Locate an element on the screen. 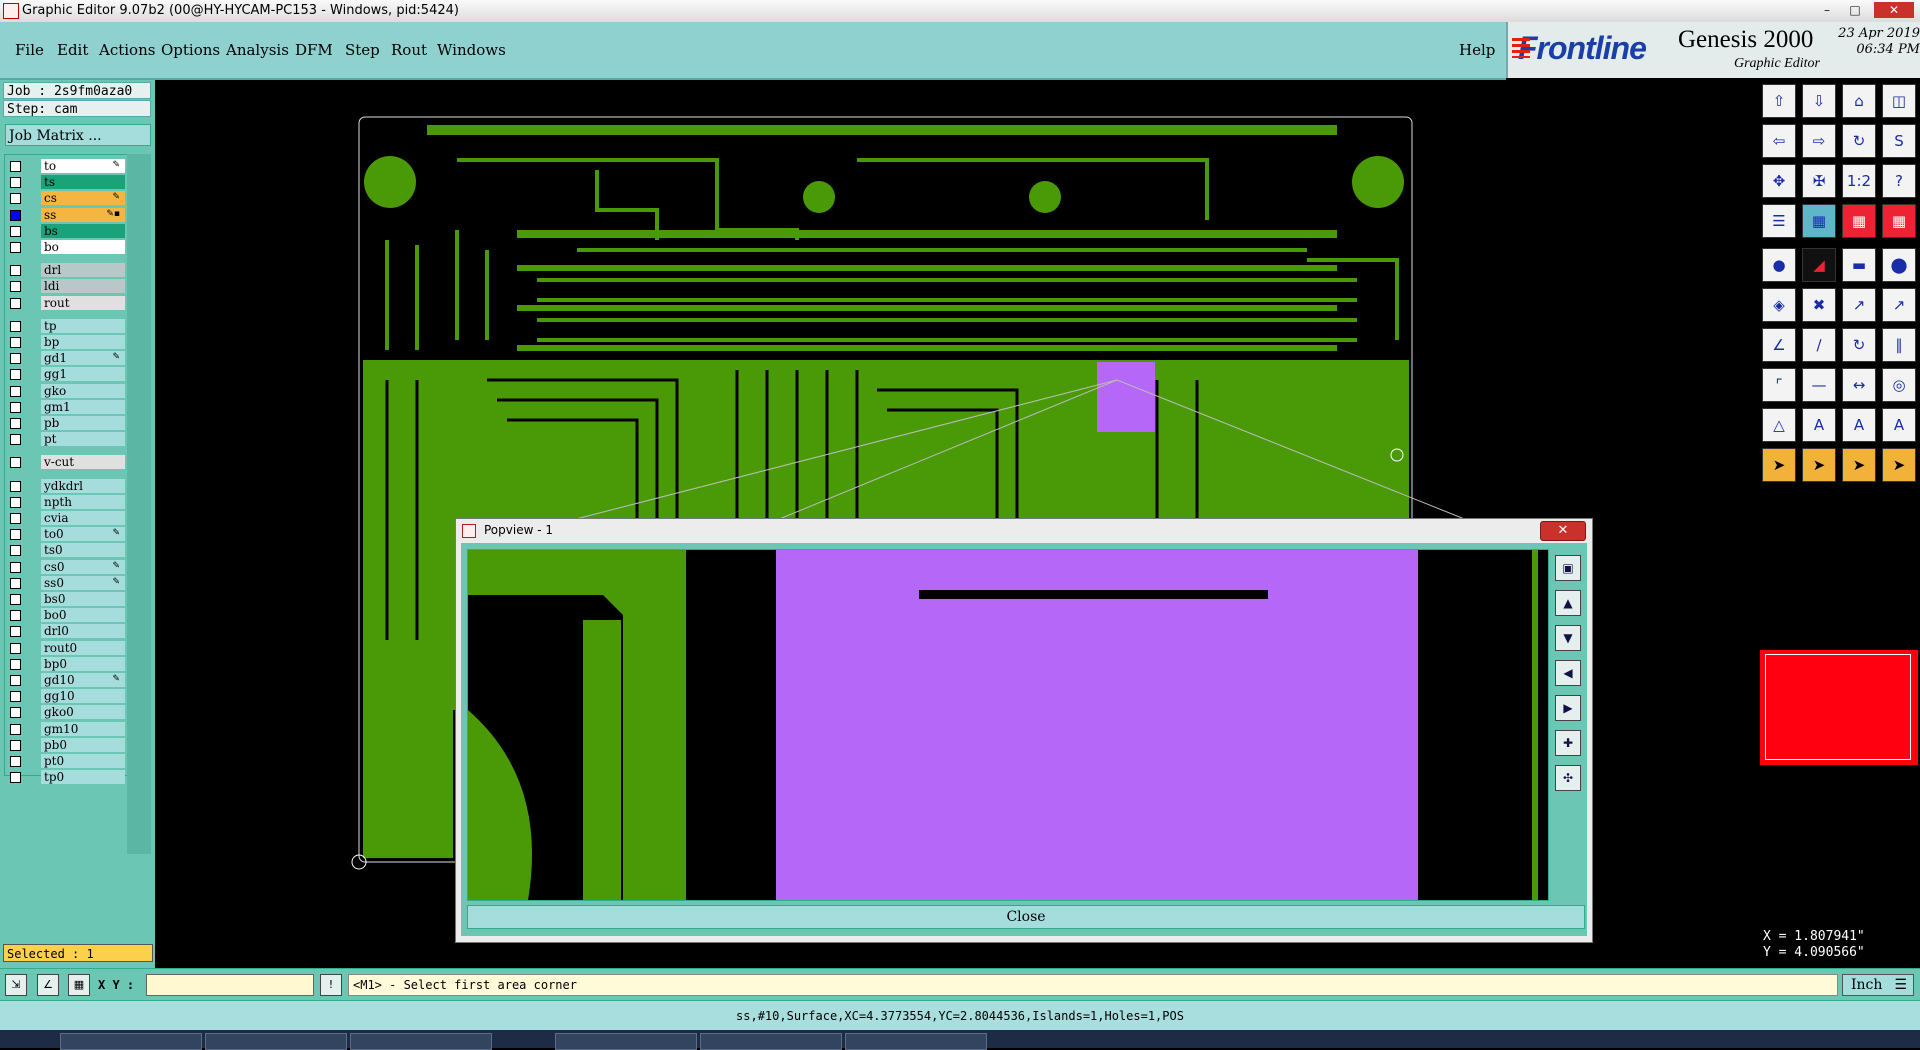  layer-name: gg10 is located at coordinates (83, 696).